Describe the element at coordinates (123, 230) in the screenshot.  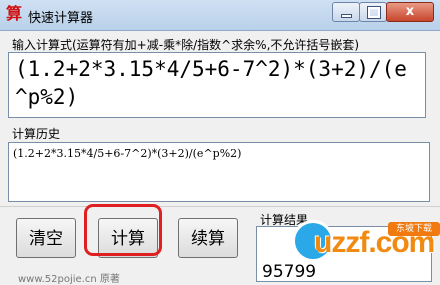
I see `highlight-annotation` at that location.